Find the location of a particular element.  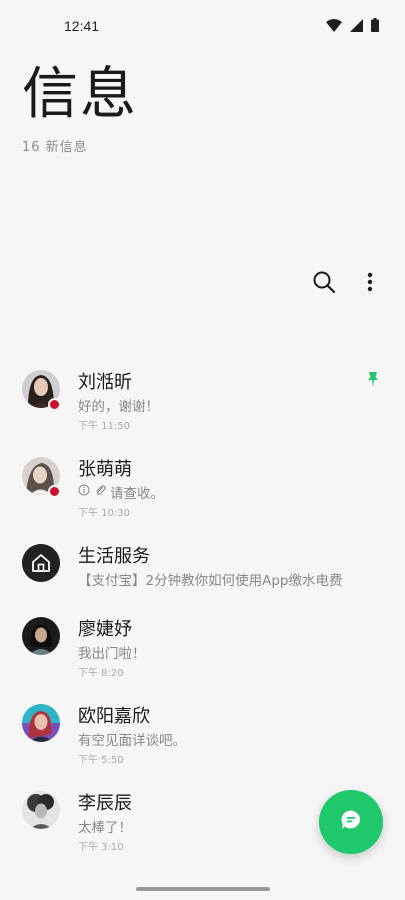

contact-name: 张萌萌 is located at coordinates (105, 469).